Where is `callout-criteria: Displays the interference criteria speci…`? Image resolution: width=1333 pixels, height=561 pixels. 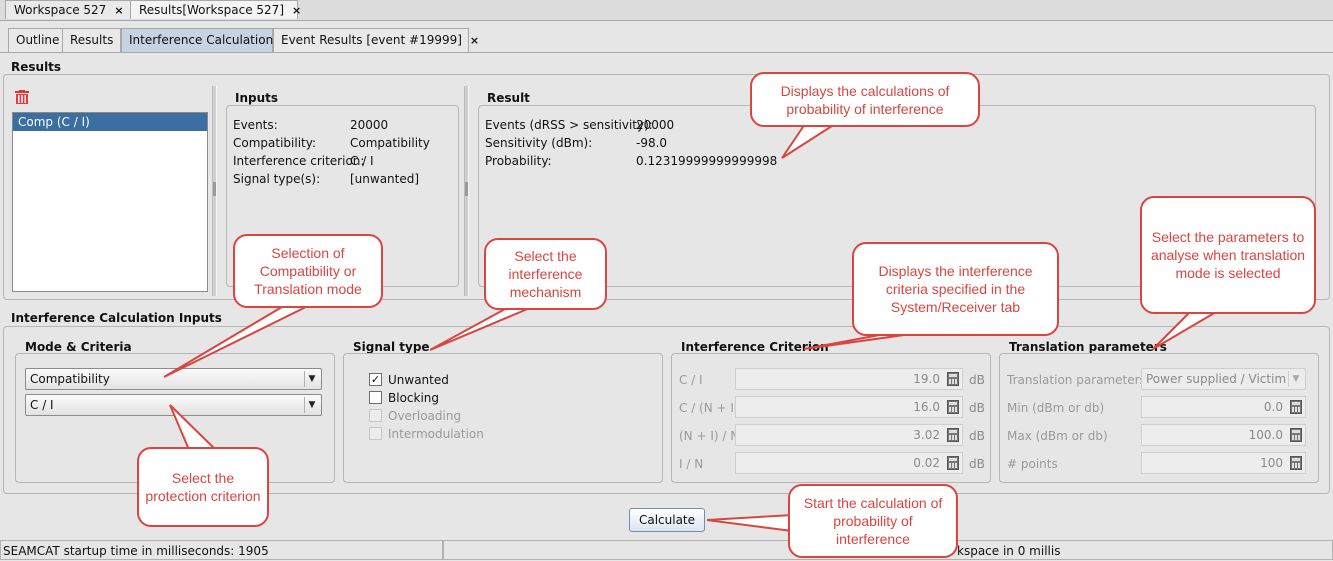
callout-criteria: Displays the interference criteria speci… is located at coordinates (955, 289).